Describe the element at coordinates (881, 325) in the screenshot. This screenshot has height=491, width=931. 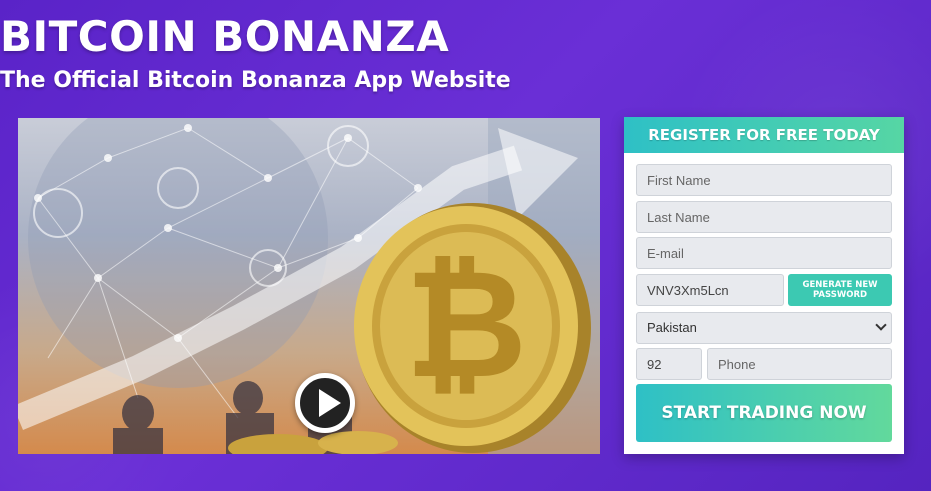
I see `chevron-down-icon` at that location.